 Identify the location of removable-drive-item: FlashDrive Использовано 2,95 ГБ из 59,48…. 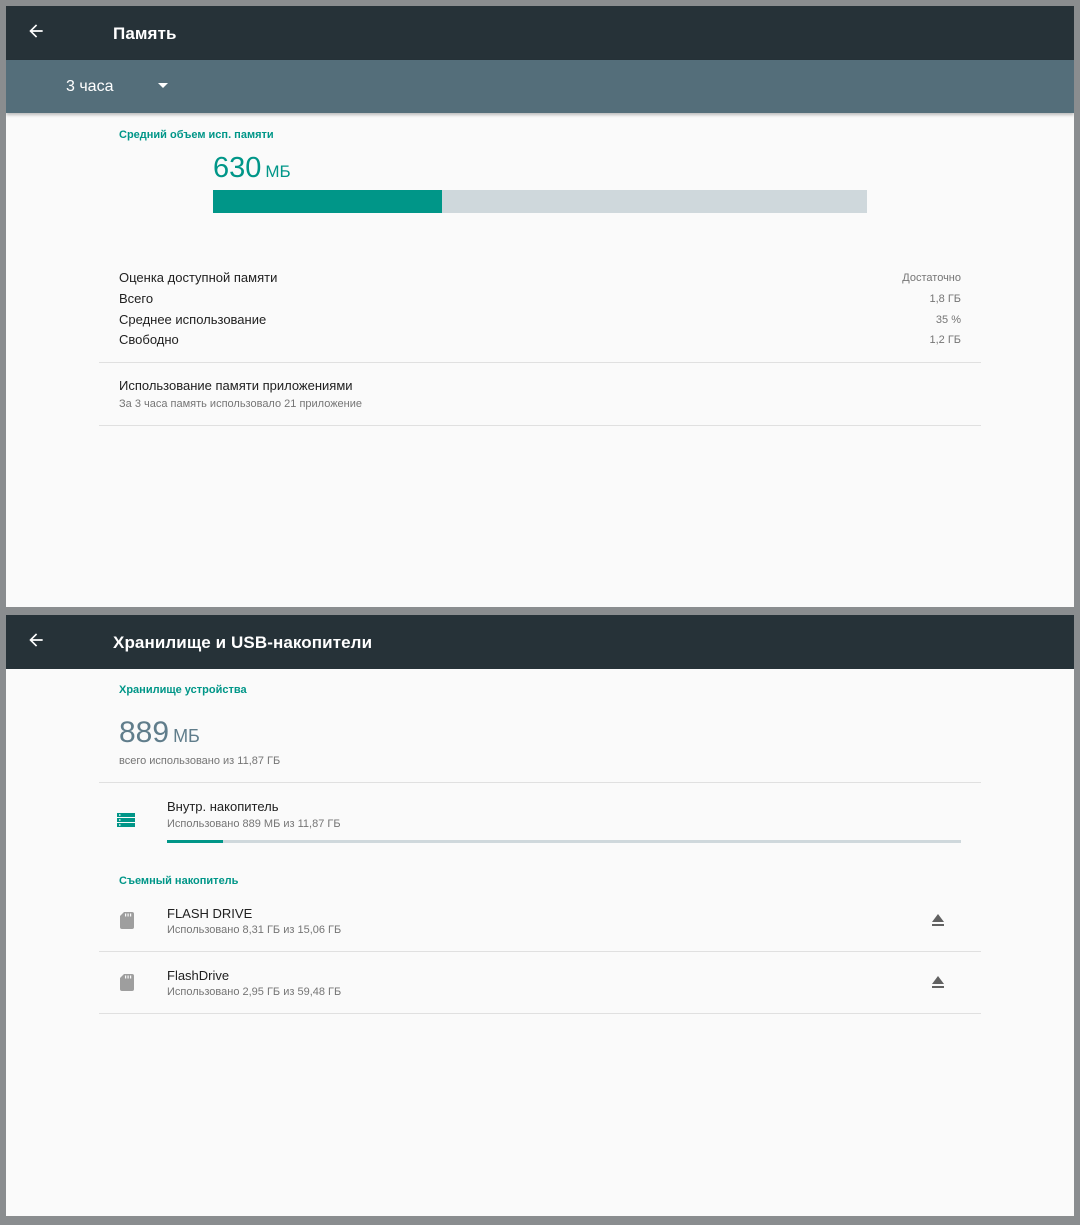
(540, 983).